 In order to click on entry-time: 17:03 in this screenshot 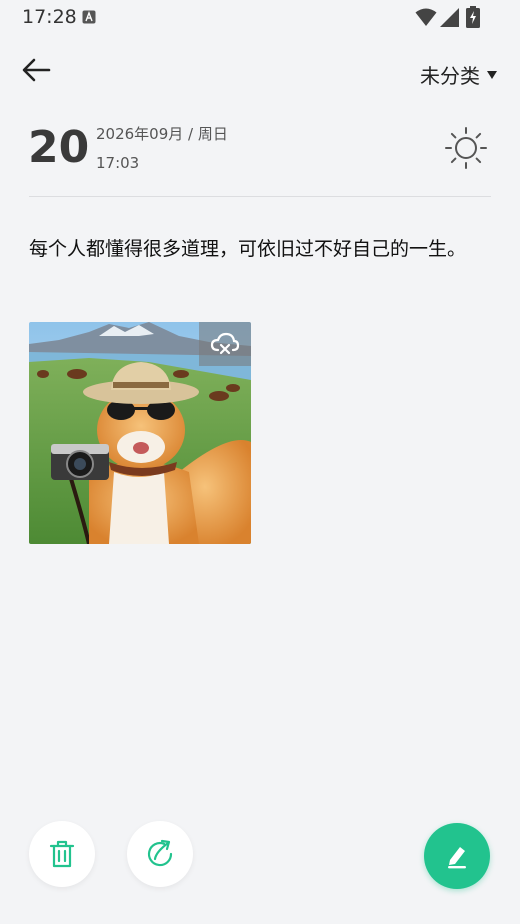, I will do `click(118, 163)`.